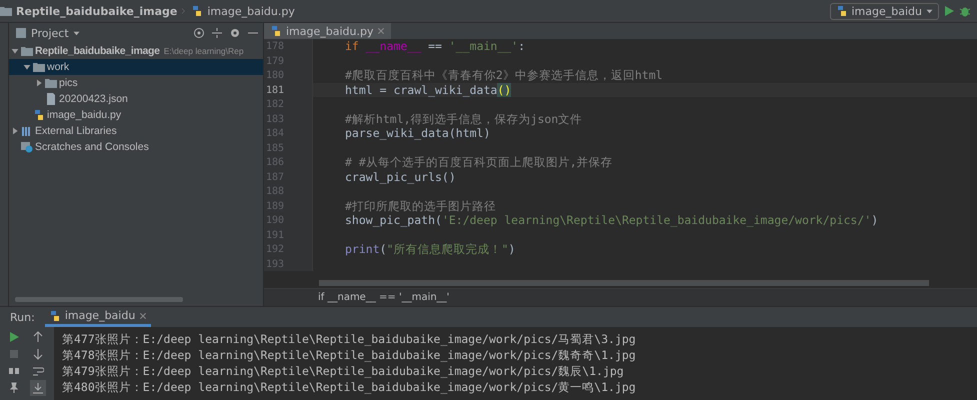 This screenshot has height=400, width=977. What do you see at coordinates (14, 354) in the screenshot?
I see `stop-icon` at bounding box center [14, 354].